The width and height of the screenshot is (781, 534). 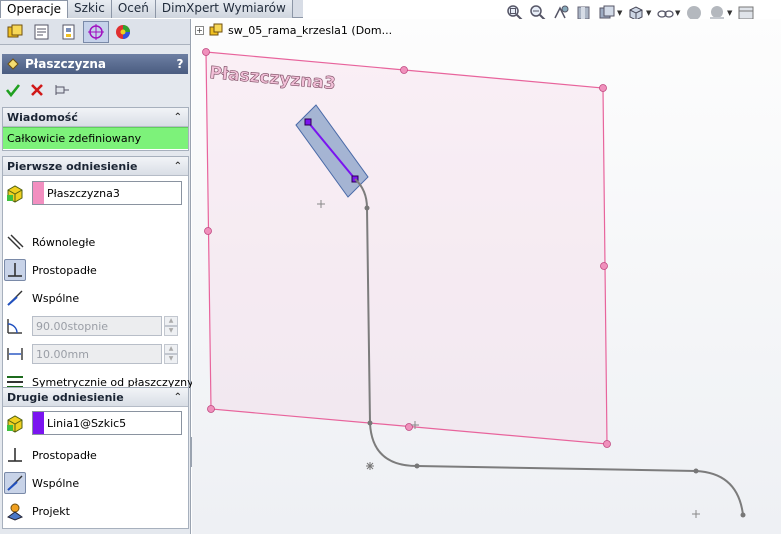 What do you see at coordinates (370, 466) in the screenshot?
I see `origin-asterisk-icon` at bounding box center [370, 466].